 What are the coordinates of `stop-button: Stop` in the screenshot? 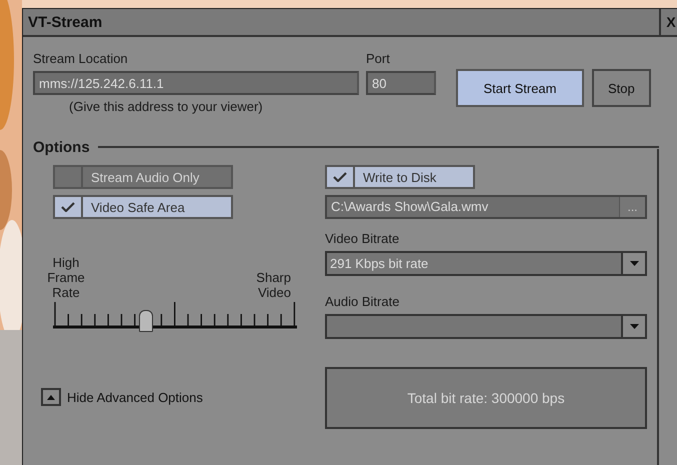 It's located at (621, 88).